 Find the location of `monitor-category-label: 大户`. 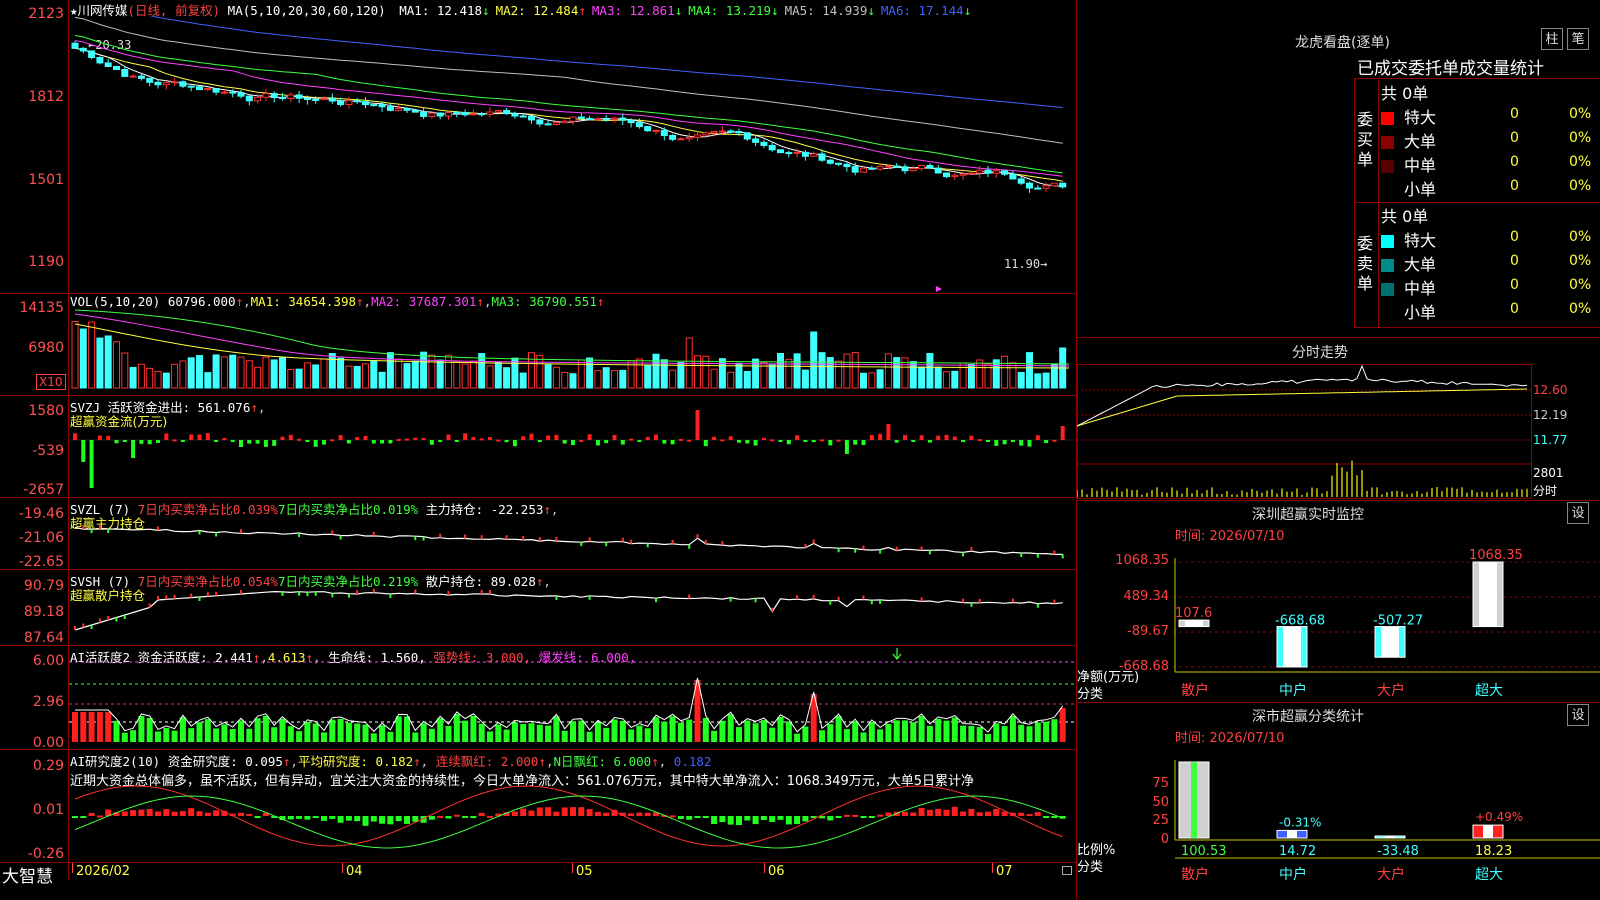

monitor-category-label: 大户 is located at coordinates (1391, 690).